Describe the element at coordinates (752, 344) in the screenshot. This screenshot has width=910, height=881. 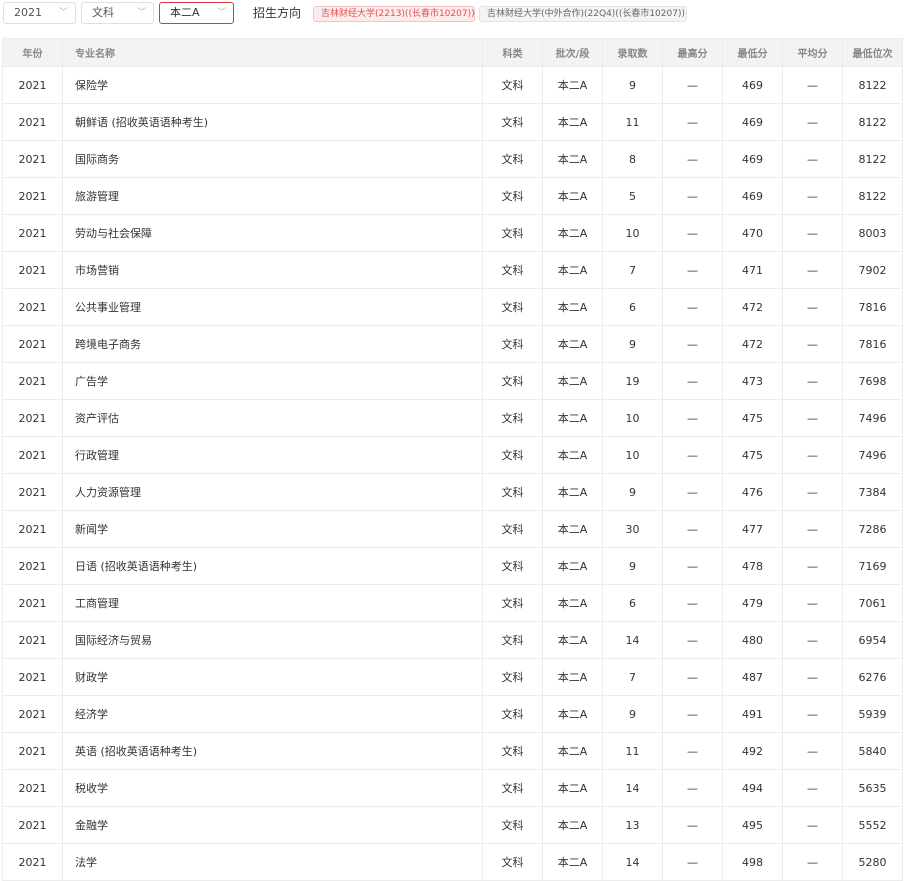
I see `cell-min-score: 472` at that location.